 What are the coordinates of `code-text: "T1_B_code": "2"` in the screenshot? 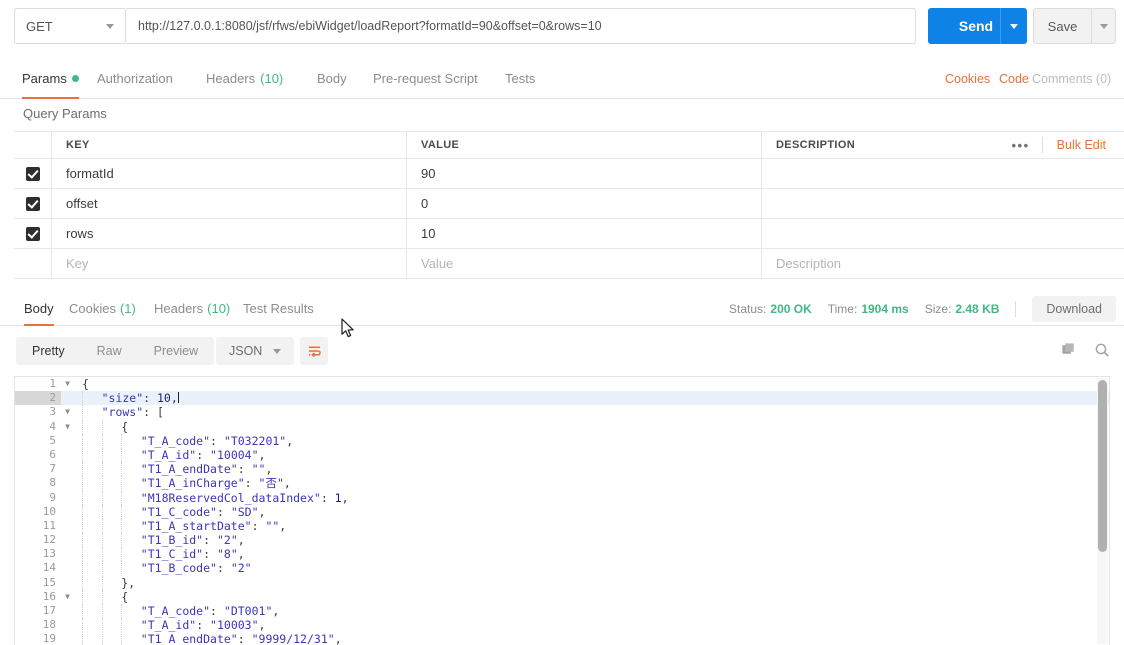 It's located at (163, 568).